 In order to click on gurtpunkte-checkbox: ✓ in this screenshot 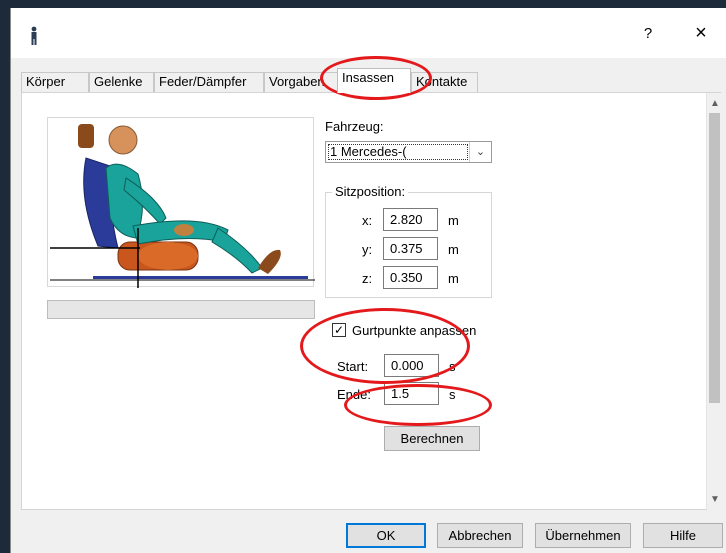, I will do `click(339, 330)`.